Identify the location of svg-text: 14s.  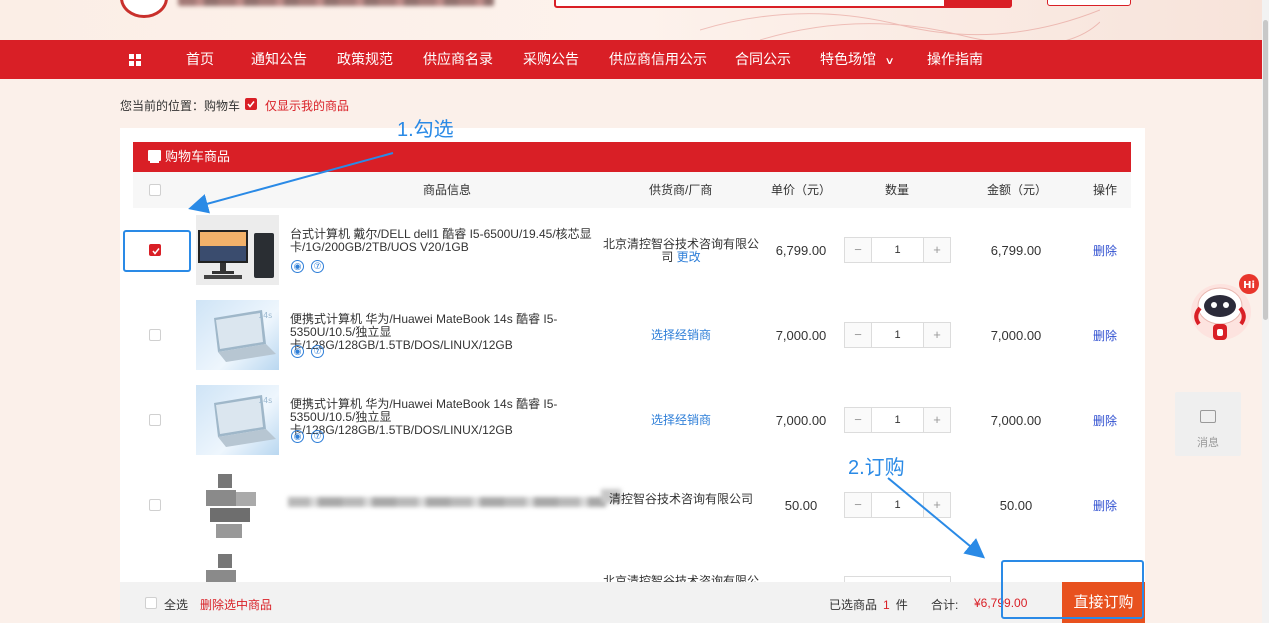
(265, 400).